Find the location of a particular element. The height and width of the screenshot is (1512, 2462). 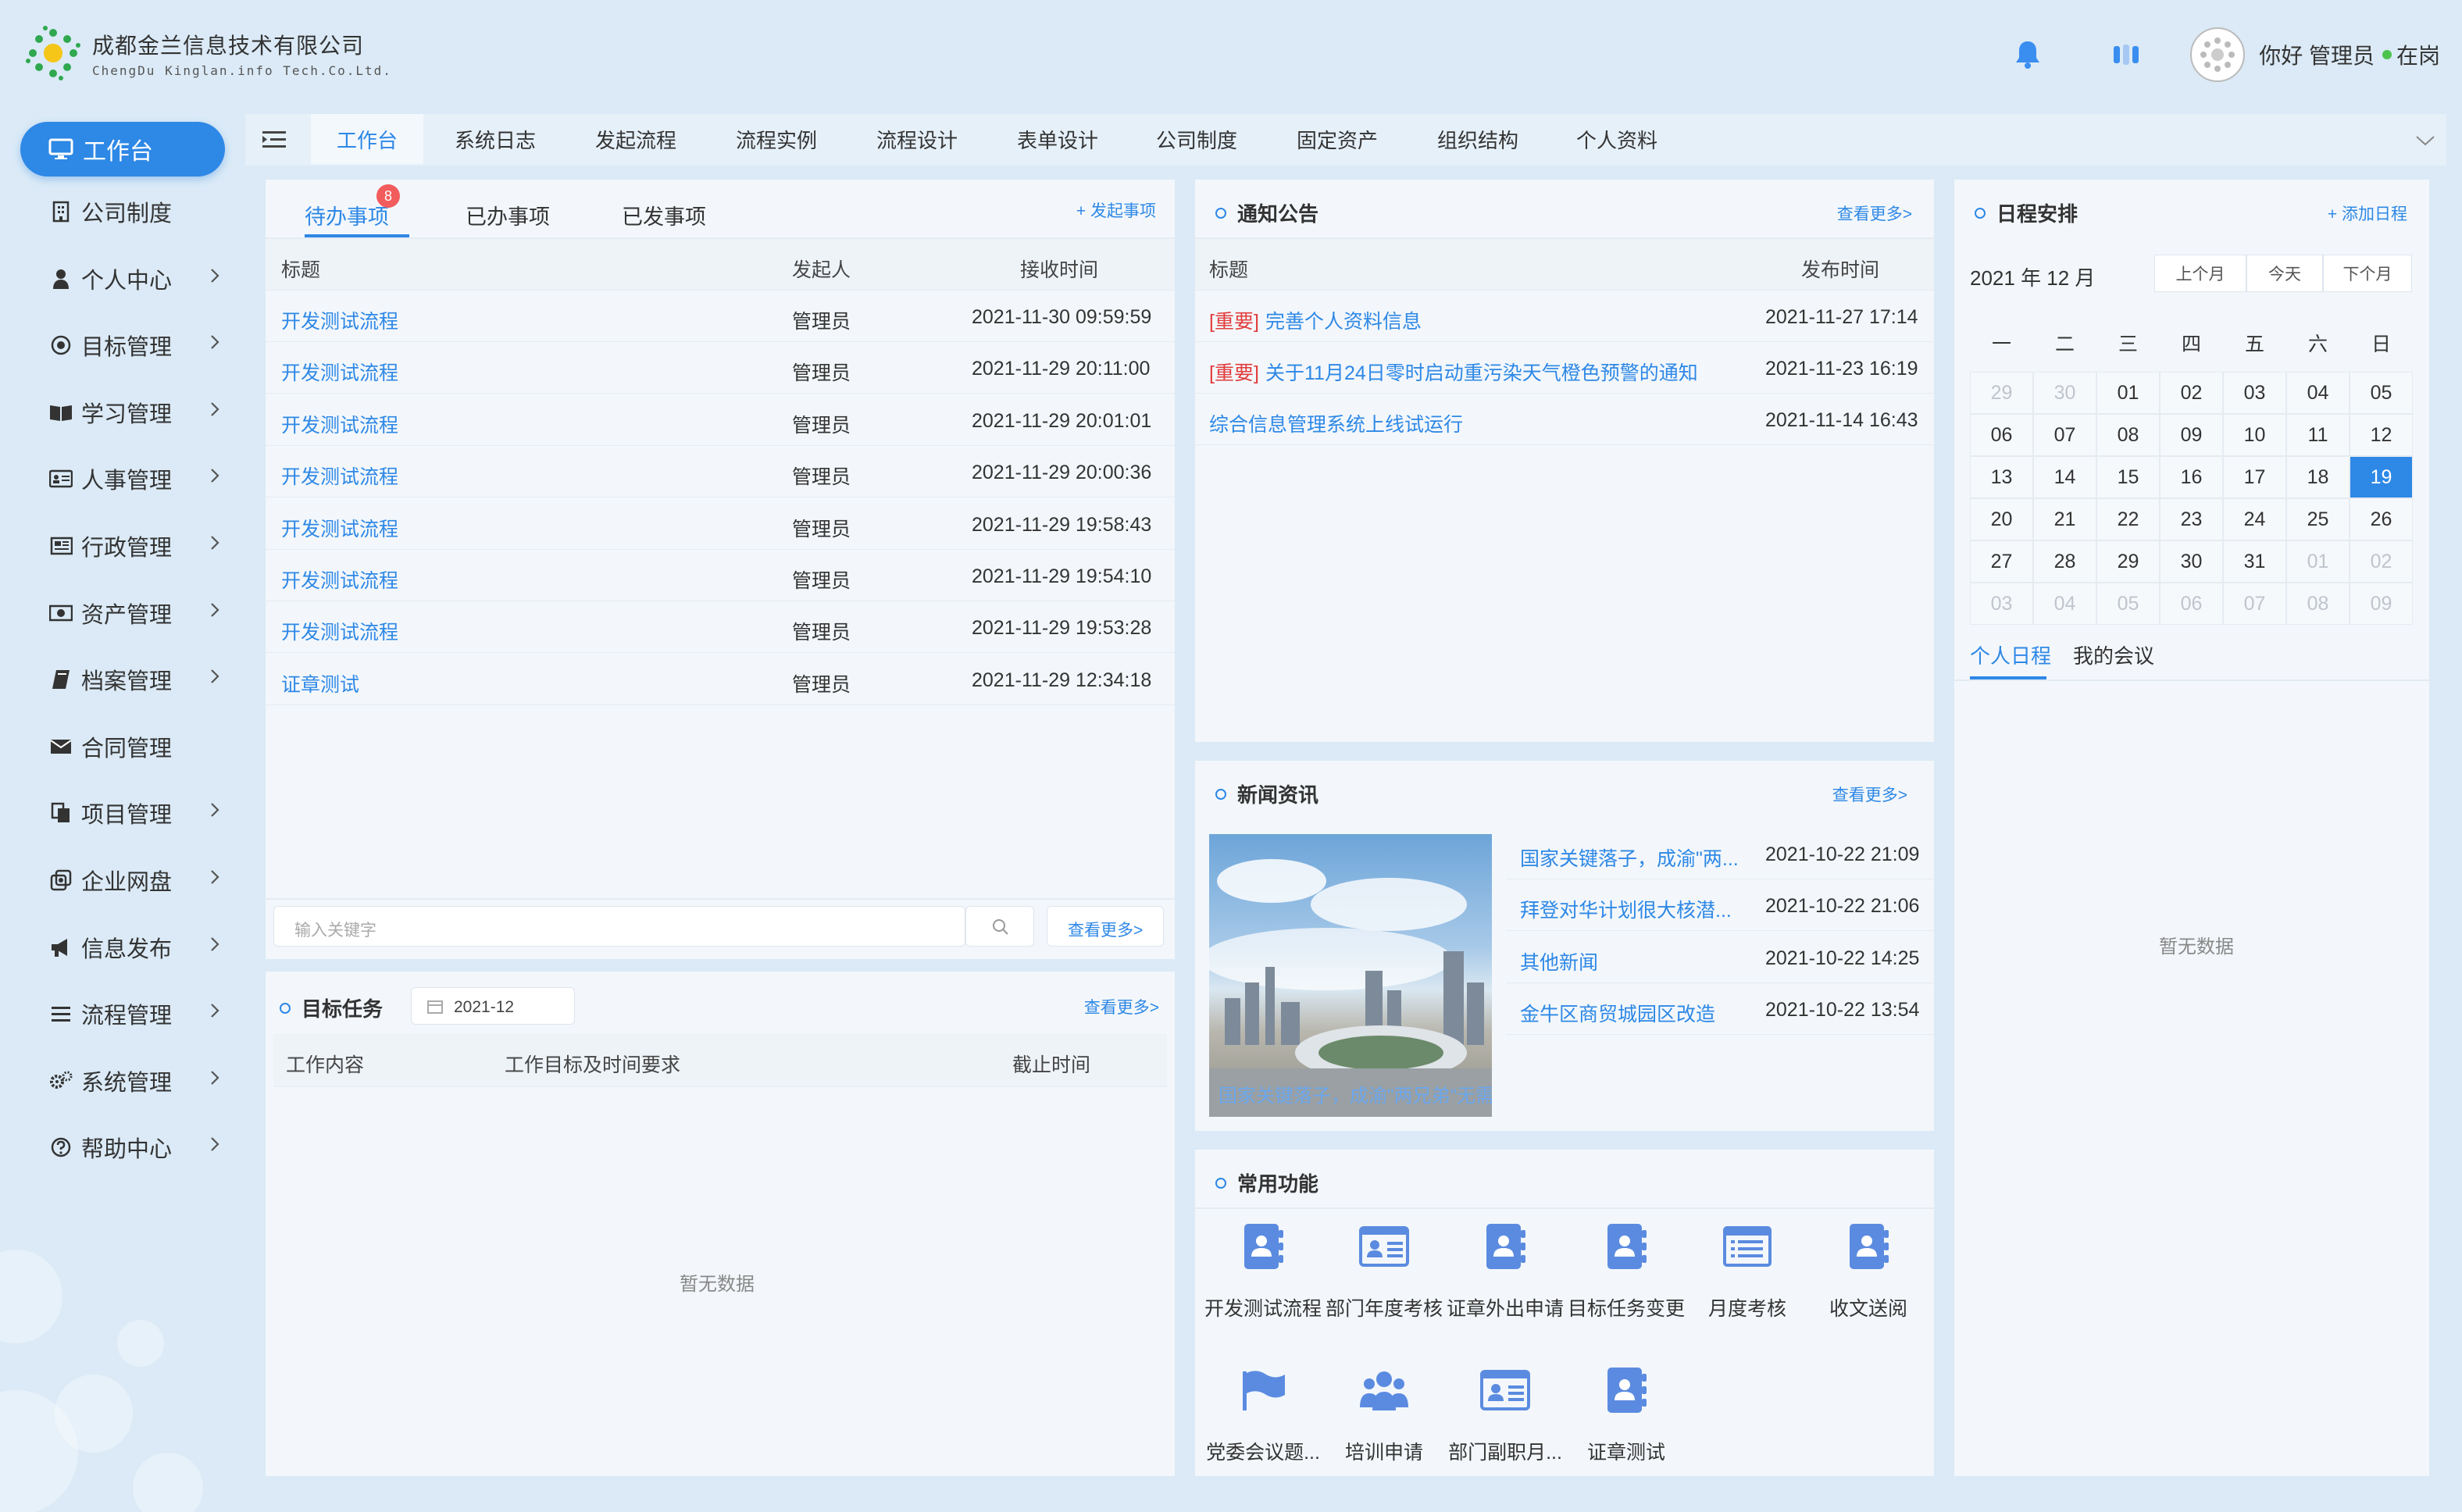

task-subtab: 待办事项 is located at coordinates (347, 215).